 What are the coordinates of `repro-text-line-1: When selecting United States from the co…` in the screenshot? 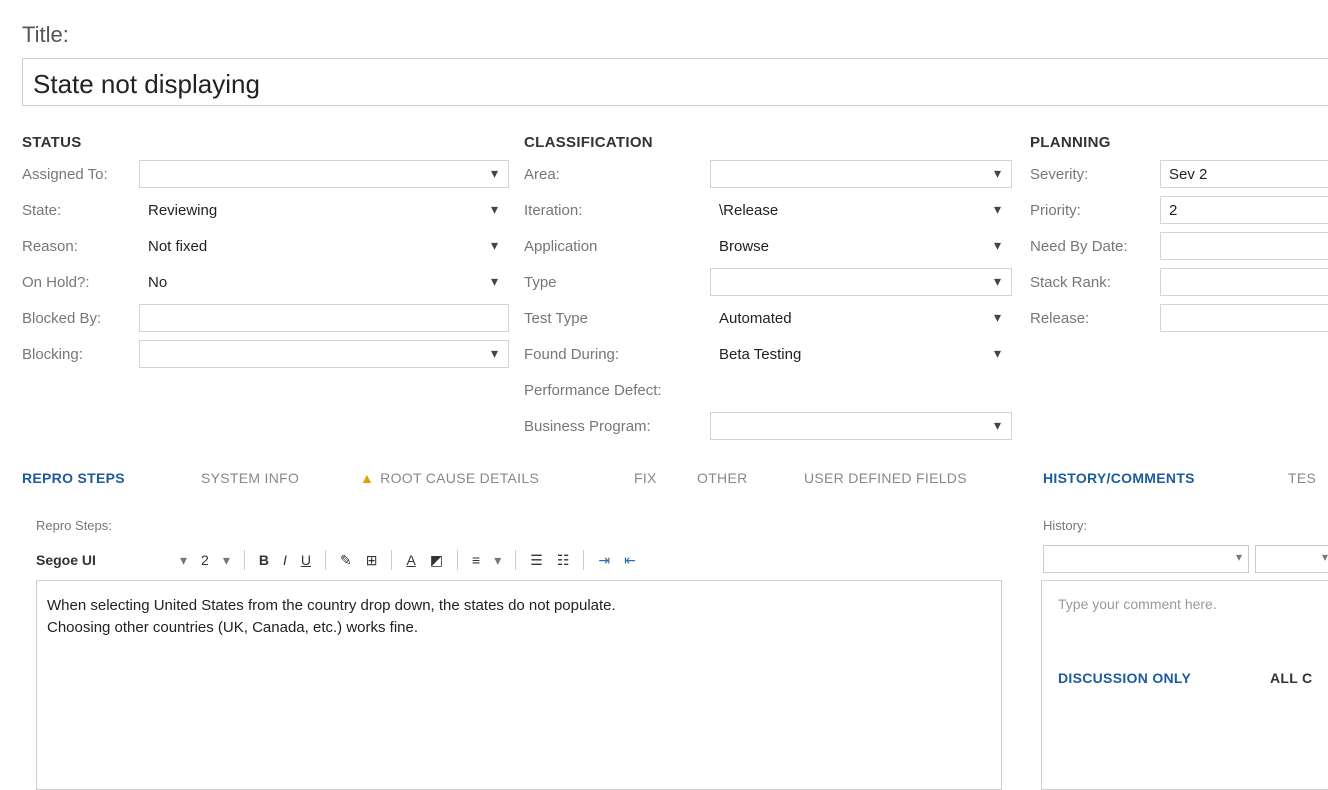 It's located at (331, 605).